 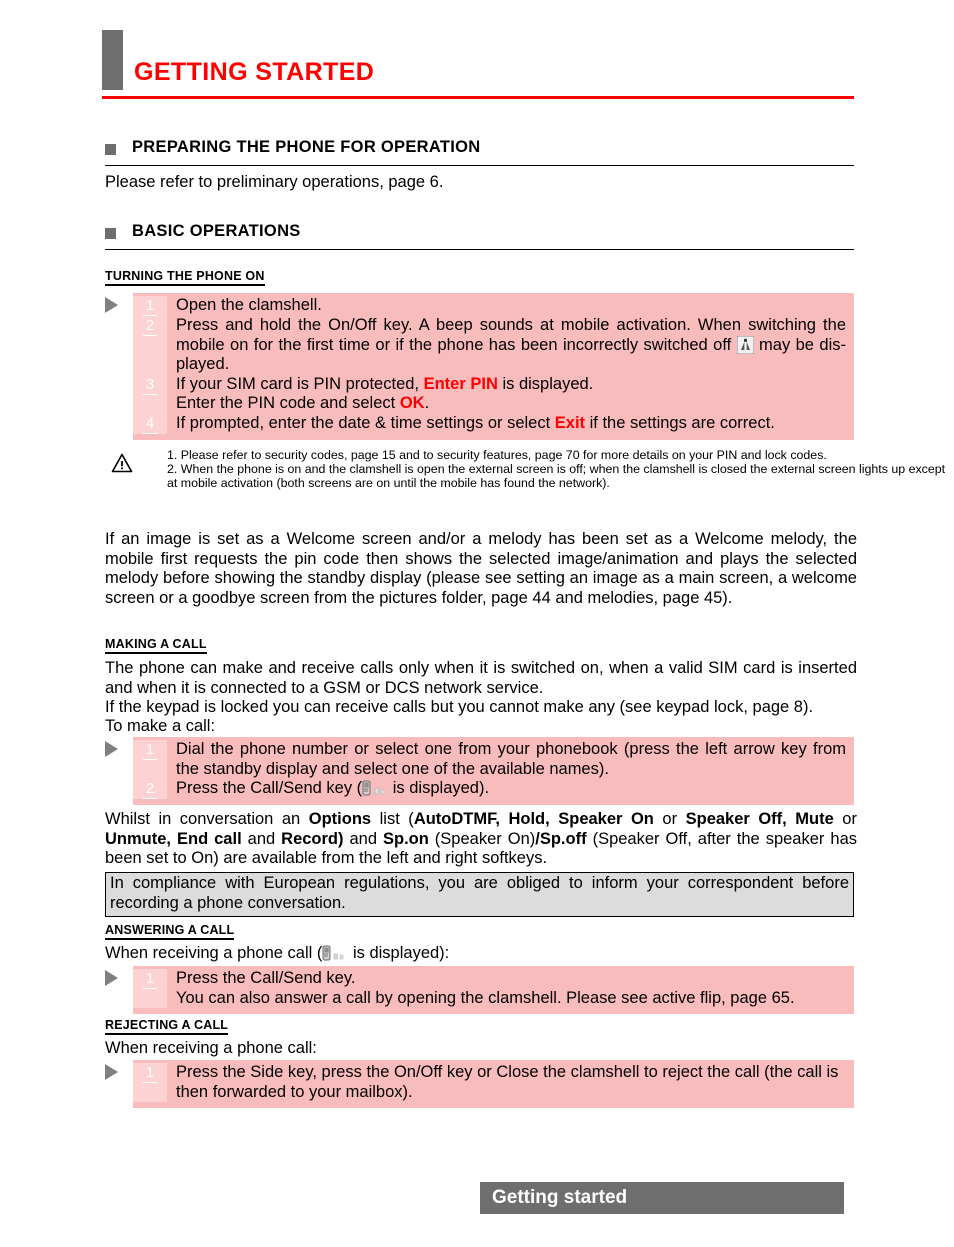 I want to click on footer-bar: Getting started, so click(x=662, y=1198).